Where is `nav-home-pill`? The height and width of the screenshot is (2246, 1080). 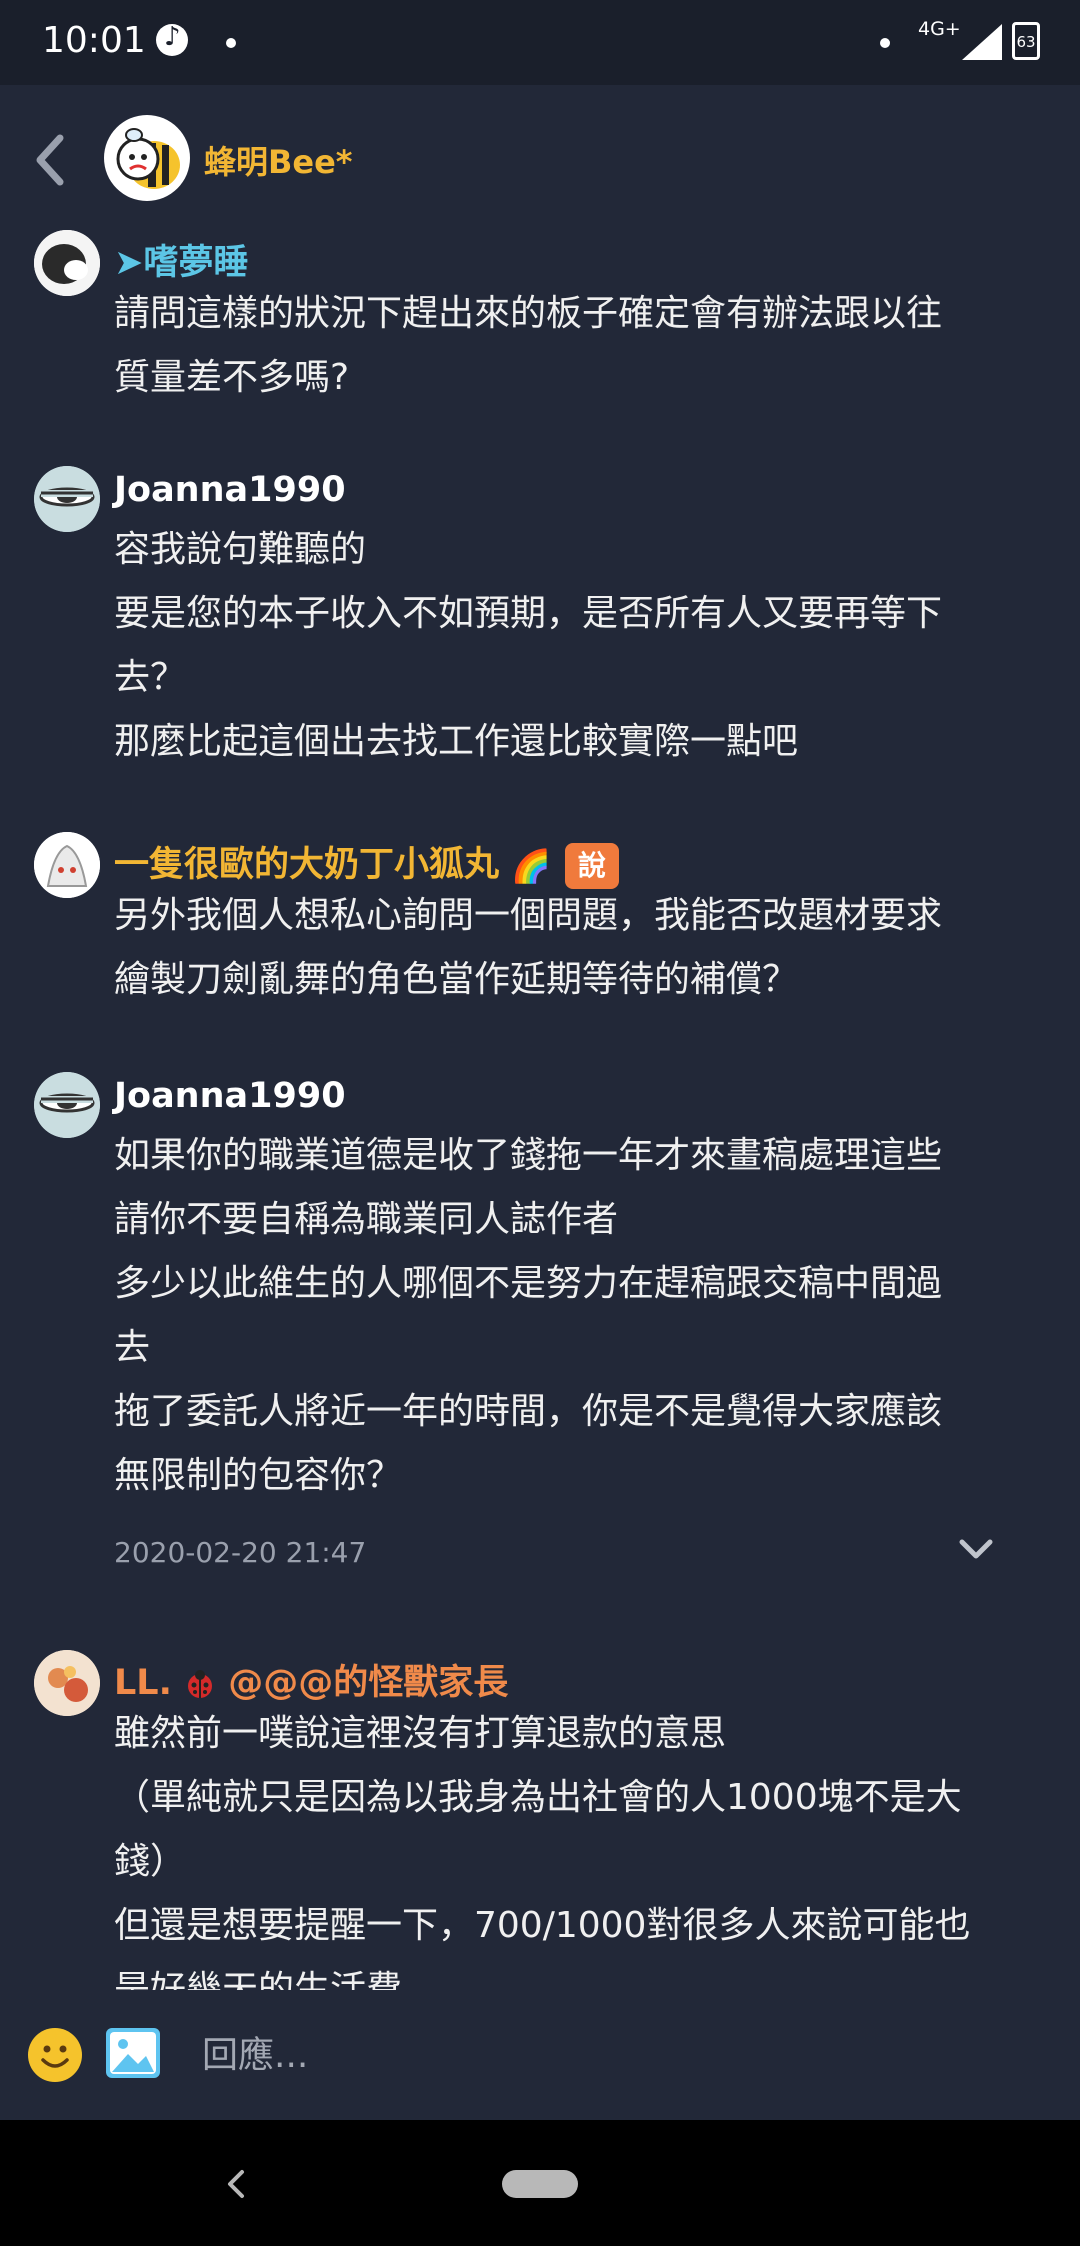
nav-home-pill is located at coordinates (540, 2184).